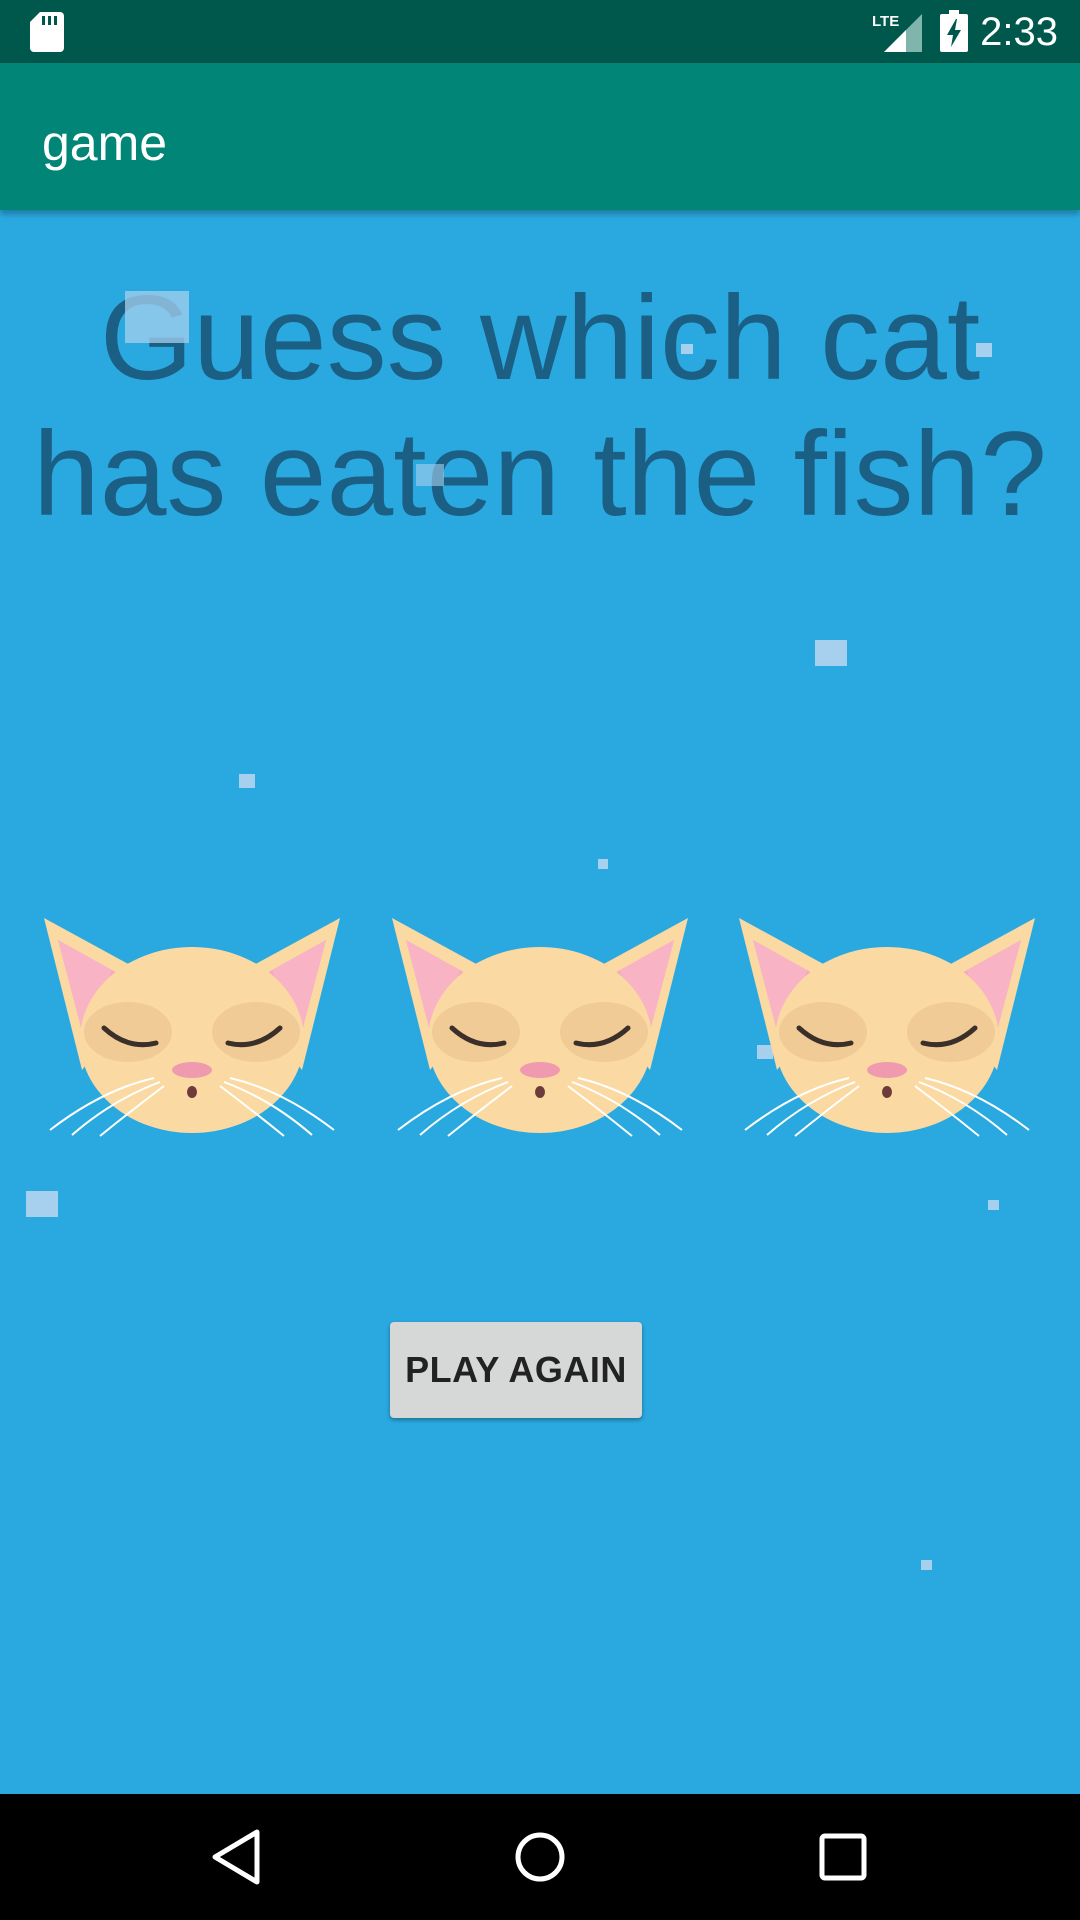 This screenshot has width=1080, height=1920. Describe the element at coordinates (897, 32) in the screenshot. I see `lte-signal-icon: LTE` at that location.